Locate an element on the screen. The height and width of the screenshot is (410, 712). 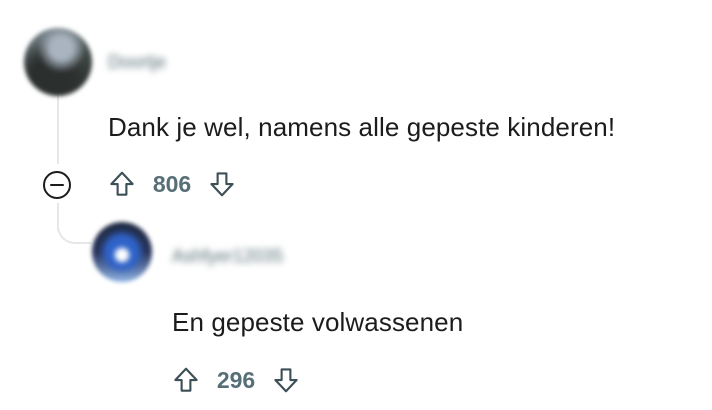
minus-circle-icon is located at coordinates (57, 185).